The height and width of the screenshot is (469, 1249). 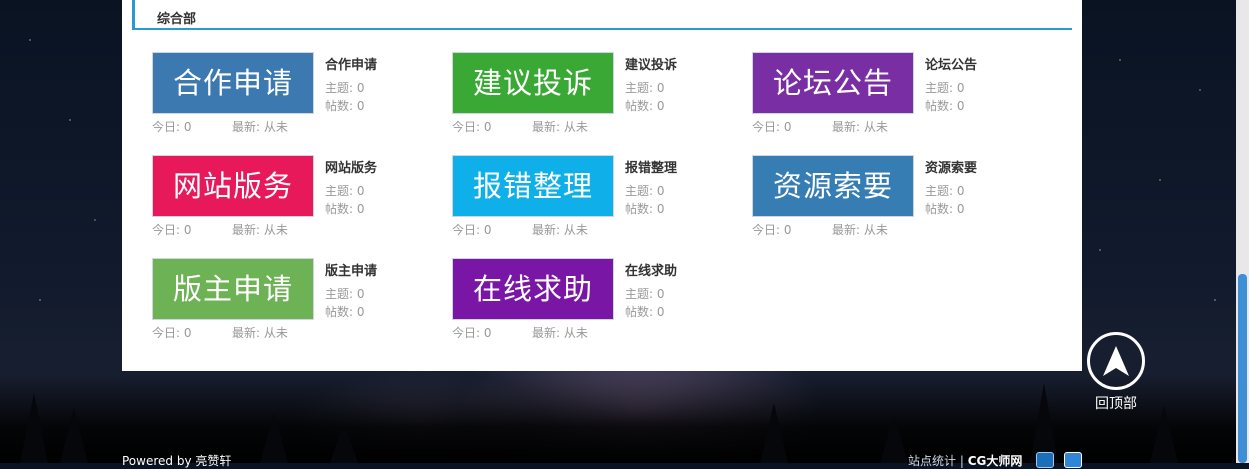 I want to click on forum-banner: 合作申请, so click(x=233, y=83).